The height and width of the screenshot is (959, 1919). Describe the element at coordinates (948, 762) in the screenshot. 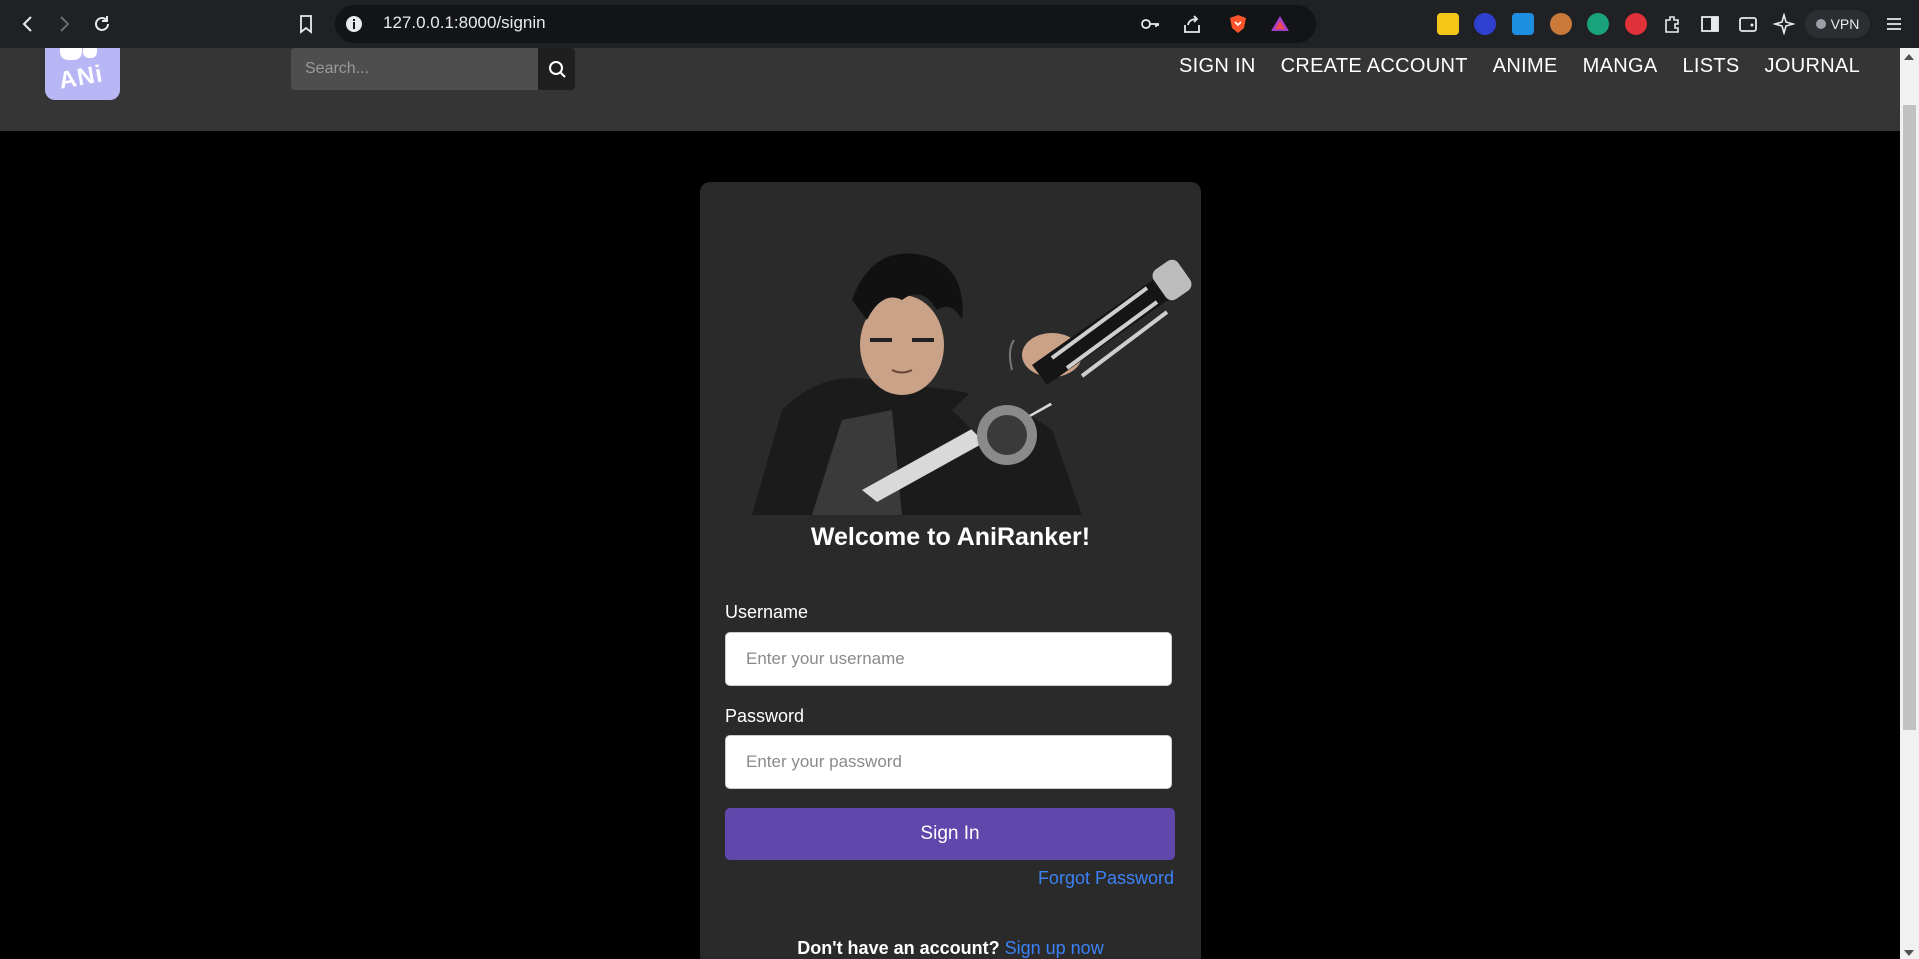

I see `password-field` at that location.